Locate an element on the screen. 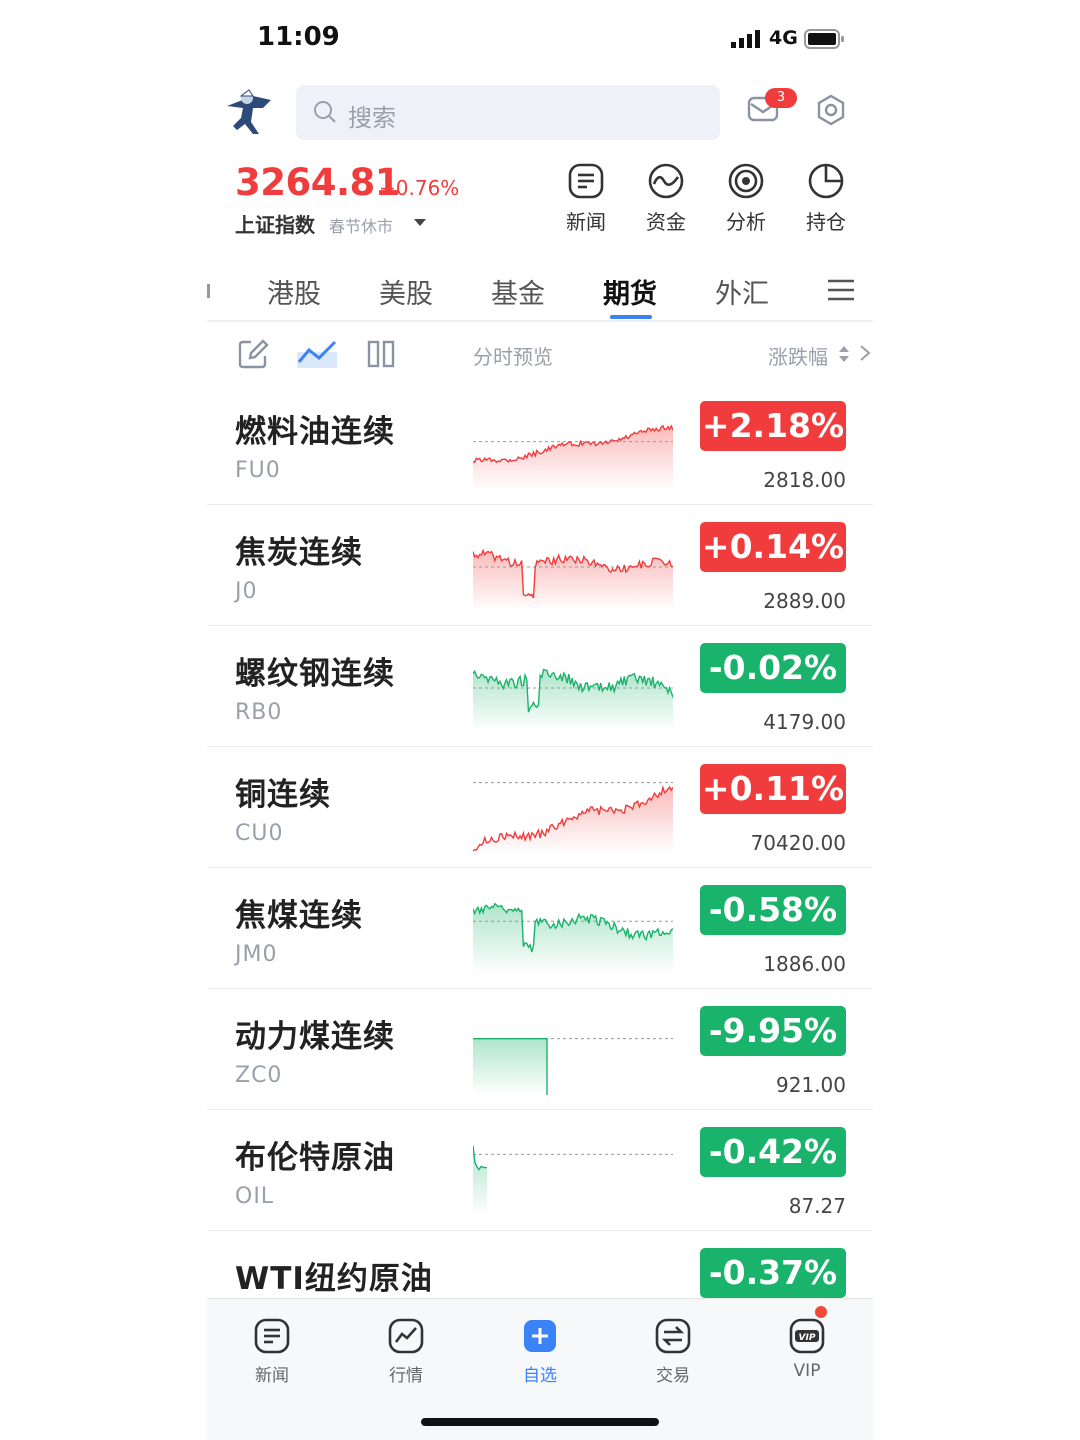 This screenshot has height=1440, width=1080. change-badge: -9.95% is located at coordinates (773, 1031).